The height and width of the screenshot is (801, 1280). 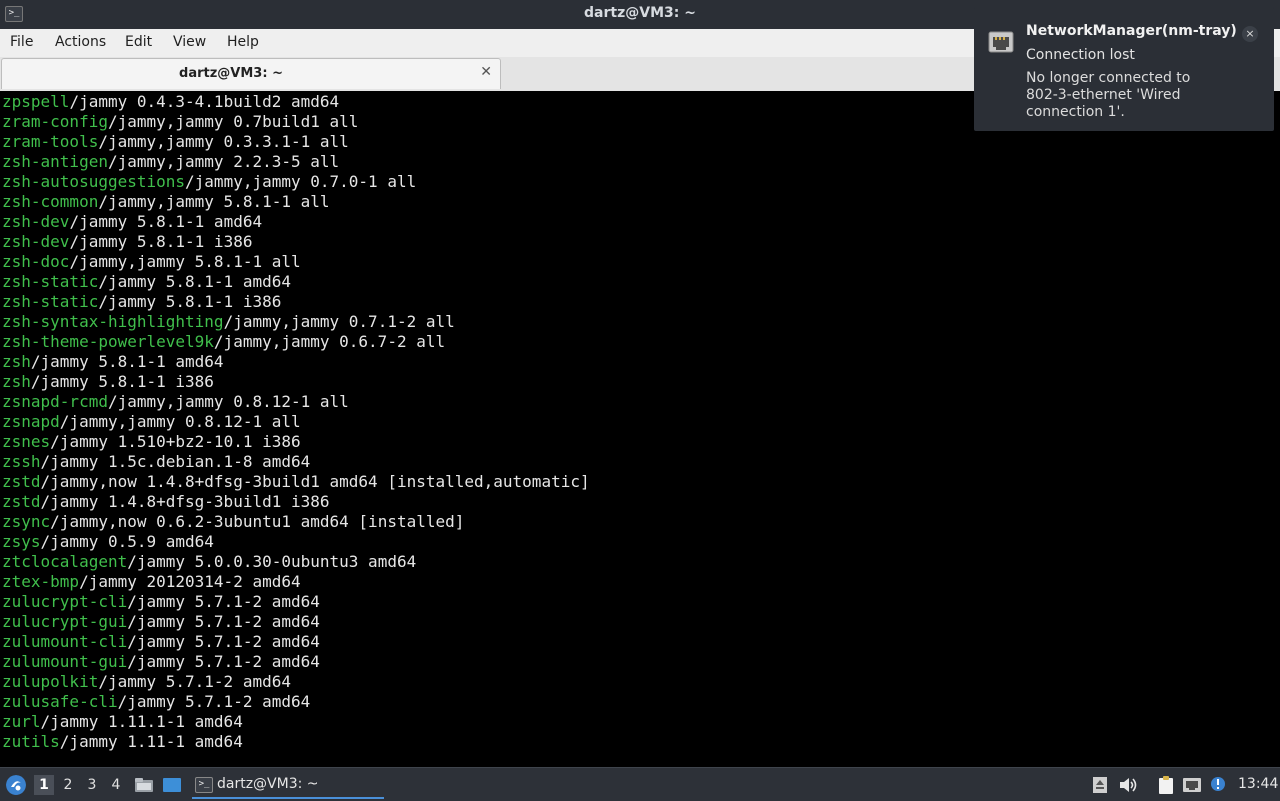 I want to click on package-name: zpspell, so click(x=36, y=101).